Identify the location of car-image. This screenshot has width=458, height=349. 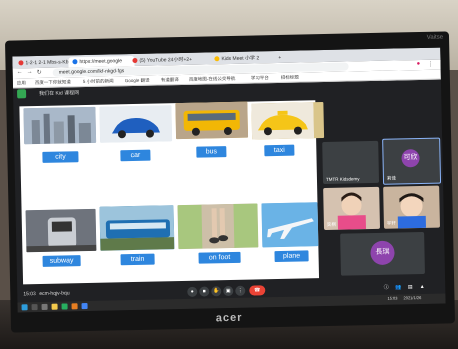
(136, 124).